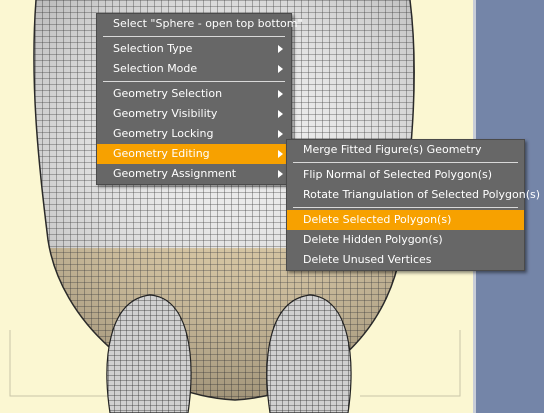 The width and height of the screenshot is (544, 413). I want to click on menu-item-label: Delete Unused Vertices, so click(367, 259).